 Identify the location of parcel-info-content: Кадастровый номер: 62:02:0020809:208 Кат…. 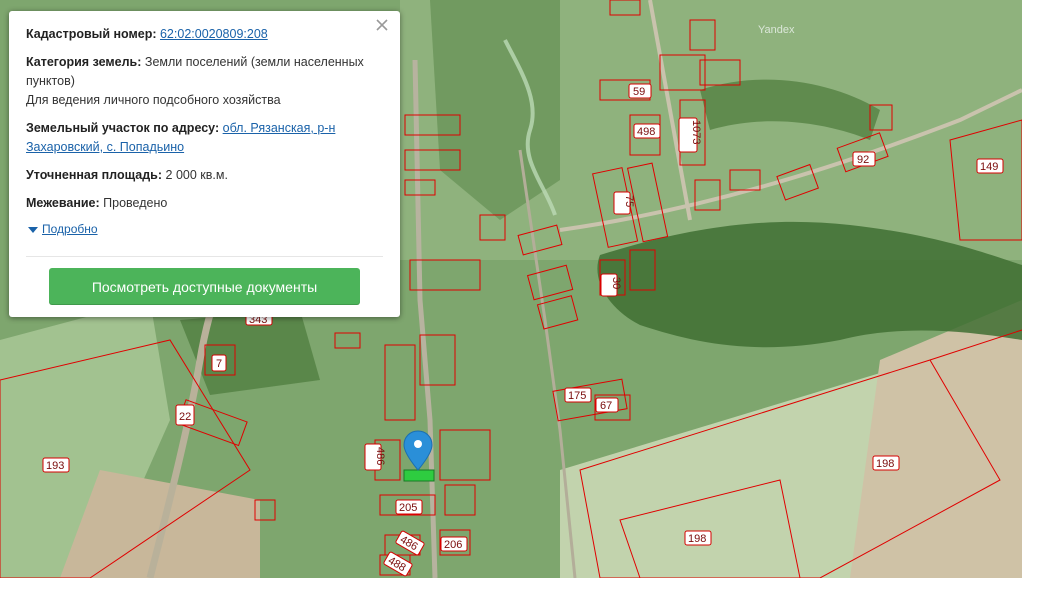
(196, 132).